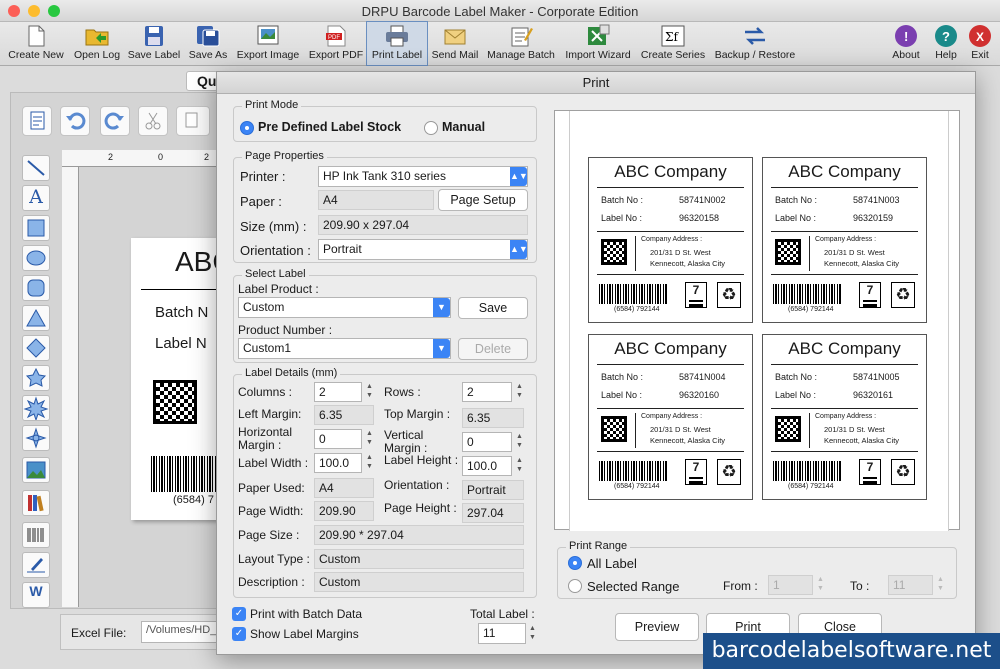  What do you see at coordinates (369, 439) in the screenshot?
I see `horizontal-margin-stepper: ▲ ▼` at bounding box center [369, 439].